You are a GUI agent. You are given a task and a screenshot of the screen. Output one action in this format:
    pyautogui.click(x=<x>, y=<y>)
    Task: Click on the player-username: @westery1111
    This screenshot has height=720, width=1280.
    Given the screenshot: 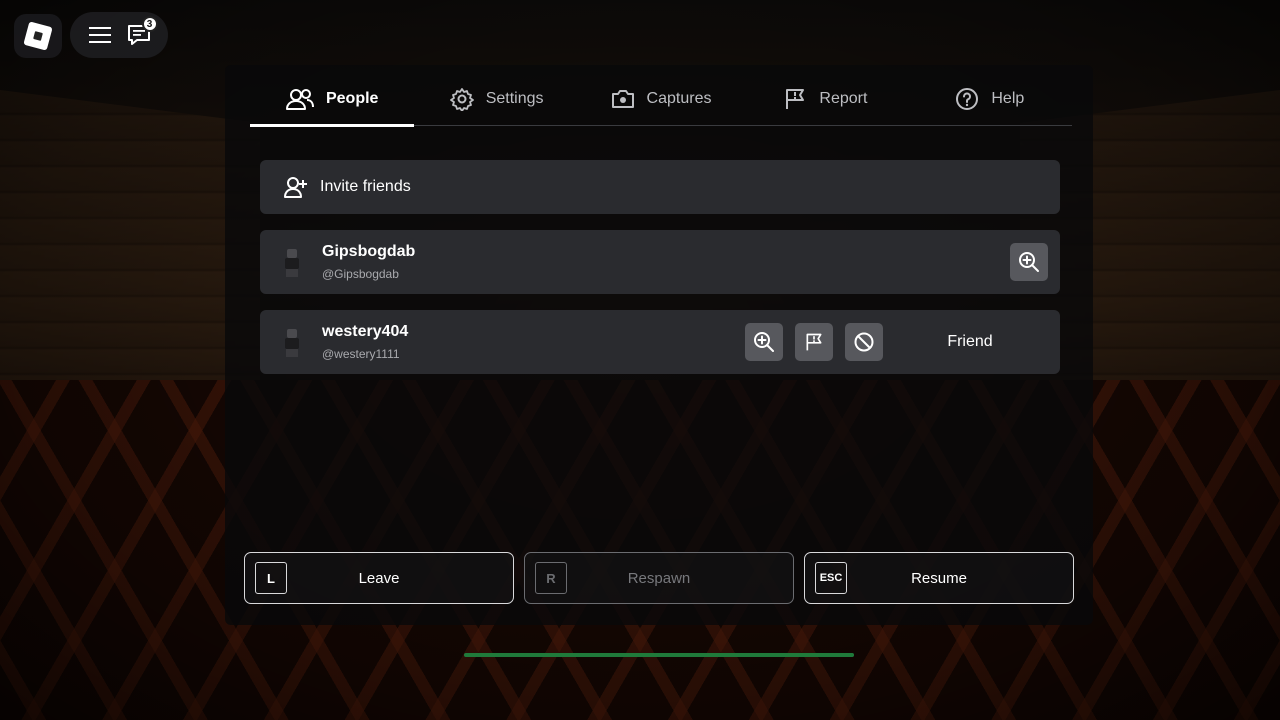 What is the action you would take?
    pyautogui.click(x=361, y=354)
    